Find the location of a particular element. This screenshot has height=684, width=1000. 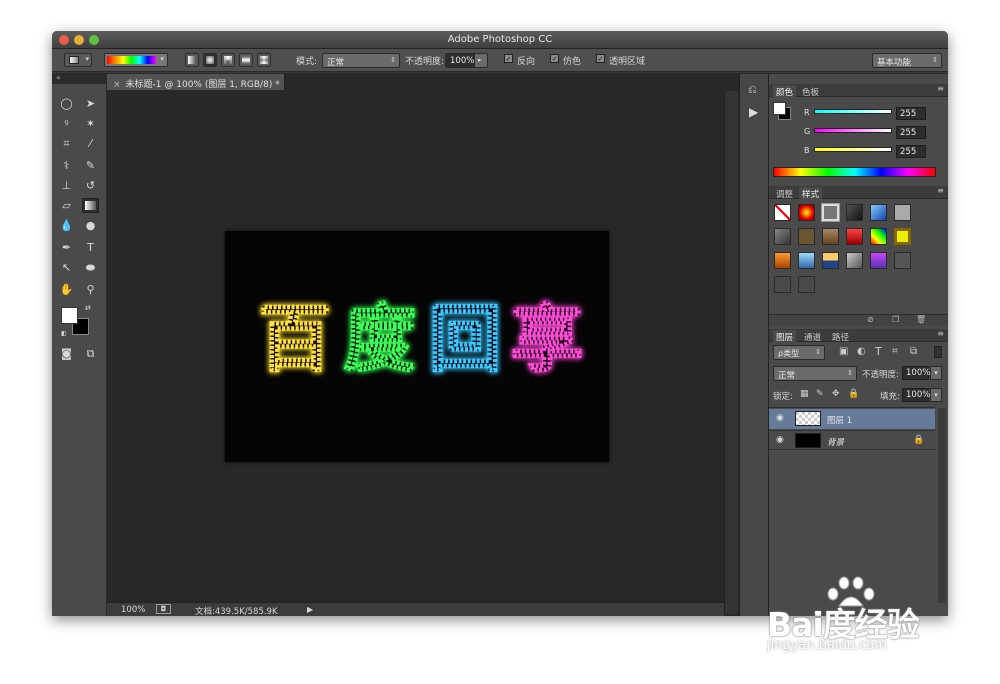

stamp-tool-icon: ⊥ is located at coordinates (66, 185).